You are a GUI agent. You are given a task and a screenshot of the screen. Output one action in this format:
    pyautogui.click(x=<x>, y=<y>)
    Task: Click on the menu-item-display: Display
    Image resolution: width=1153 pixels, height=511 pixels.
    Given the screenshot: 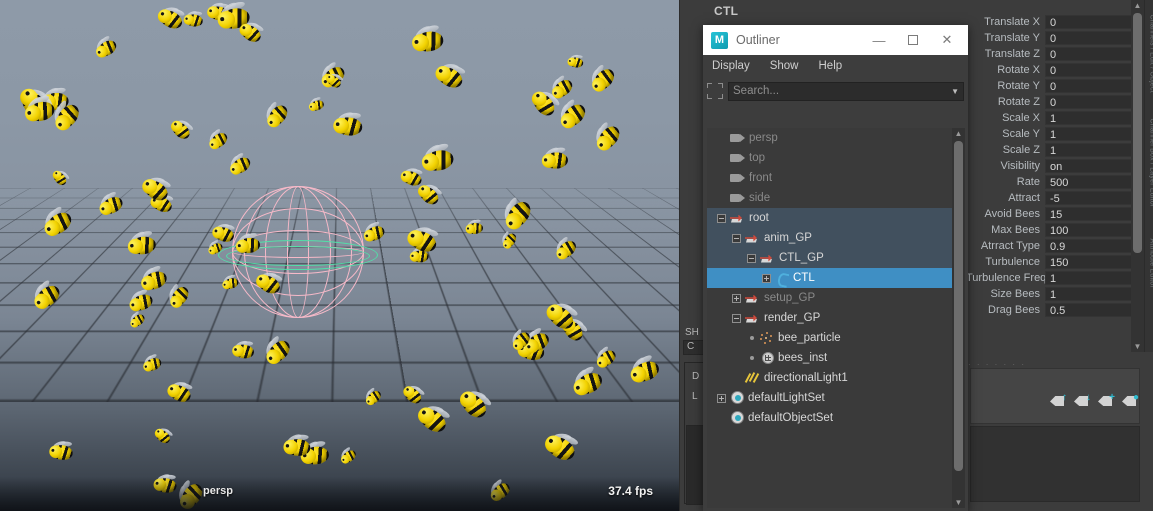 What is the action you would take?
    pyautogui.click(x=731, y=66)
    